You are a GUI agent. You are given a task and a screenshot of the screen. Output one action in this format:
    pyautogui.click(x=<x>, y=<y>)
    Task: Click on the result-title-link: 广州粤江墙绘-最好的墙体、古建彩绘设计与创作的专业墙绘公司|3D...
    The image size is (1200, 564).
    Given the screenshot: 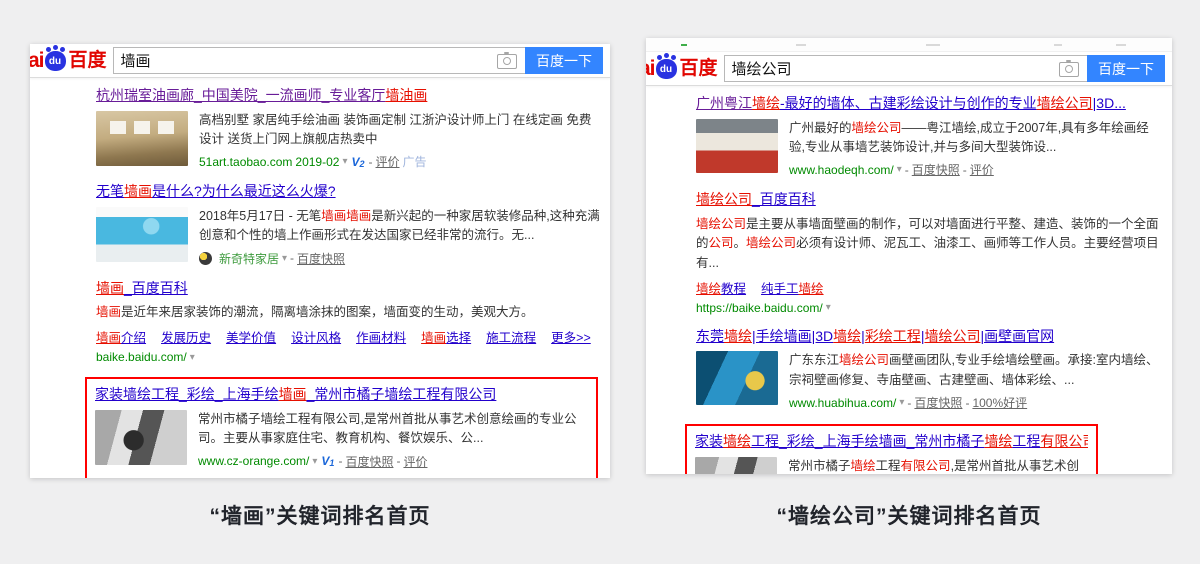 What is the action you would take?
    pyautogui.click(x=930, y=104)
    